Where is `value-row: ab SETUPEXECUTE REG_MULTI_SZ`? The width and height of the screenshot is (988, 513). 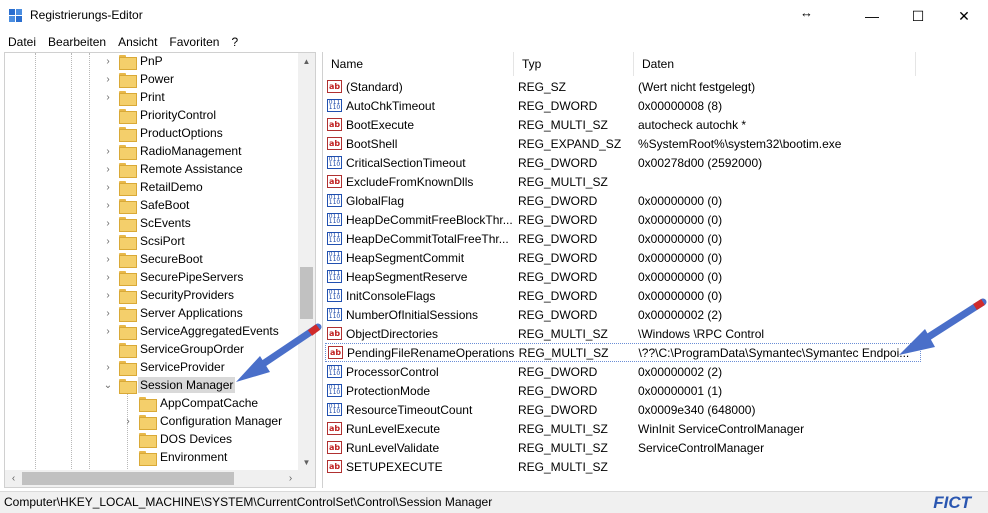 value-row: ab SETUPEXECUTE REG_MULTI_SZ is located at coordinates (625, 466).